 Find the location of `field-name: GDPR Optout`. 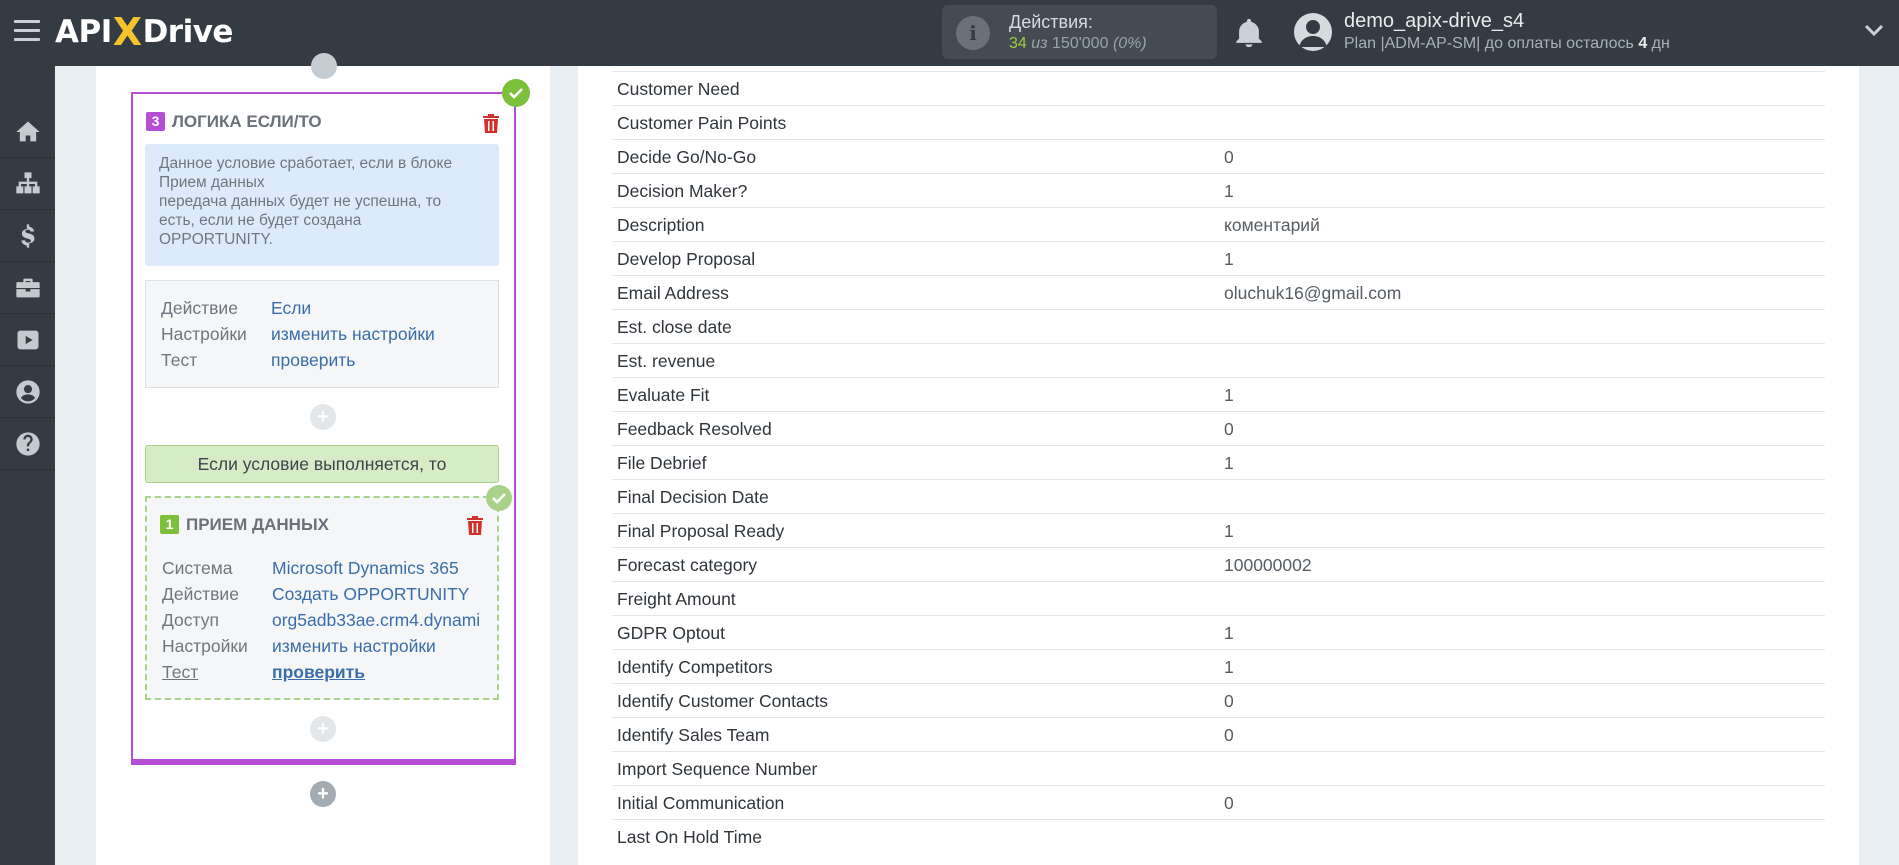

field-name: GDPR Optout is located at coordinates (671, 633).